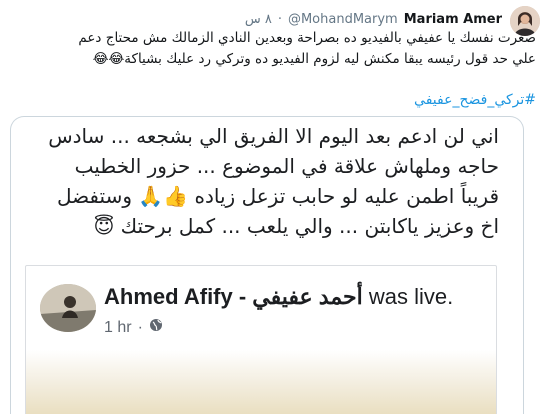 The height and width of the screenshot is (414, 544). I want to click on tweet-header: ٨ س · @MohandMarym Mariam Amer, so click(373, 19).